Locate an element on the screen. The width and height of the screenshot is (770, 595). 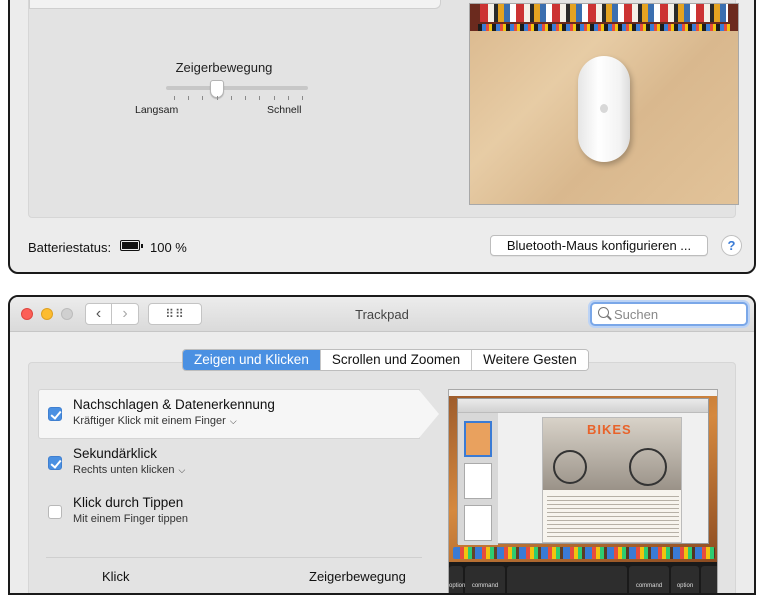
preview-dock-graphic is located at coordinates (584, 553).